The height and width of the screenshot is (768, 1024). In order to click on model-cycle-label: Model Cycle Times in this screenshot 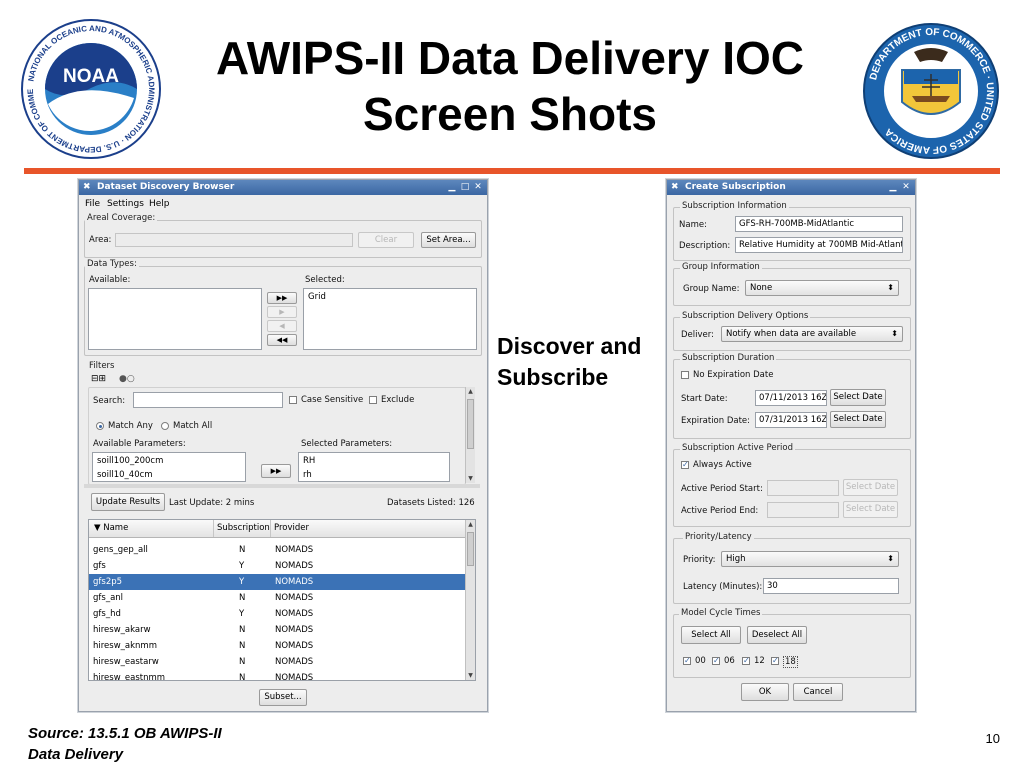, I will do `click(721, 613)`.